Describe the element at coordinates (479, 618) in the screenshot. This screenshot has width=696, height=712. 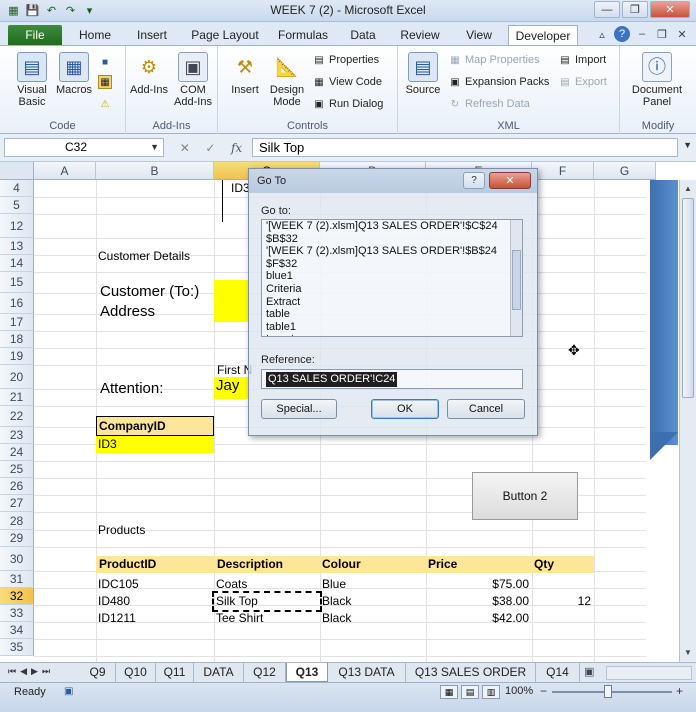
I see `product-price: $42.00` at that location.